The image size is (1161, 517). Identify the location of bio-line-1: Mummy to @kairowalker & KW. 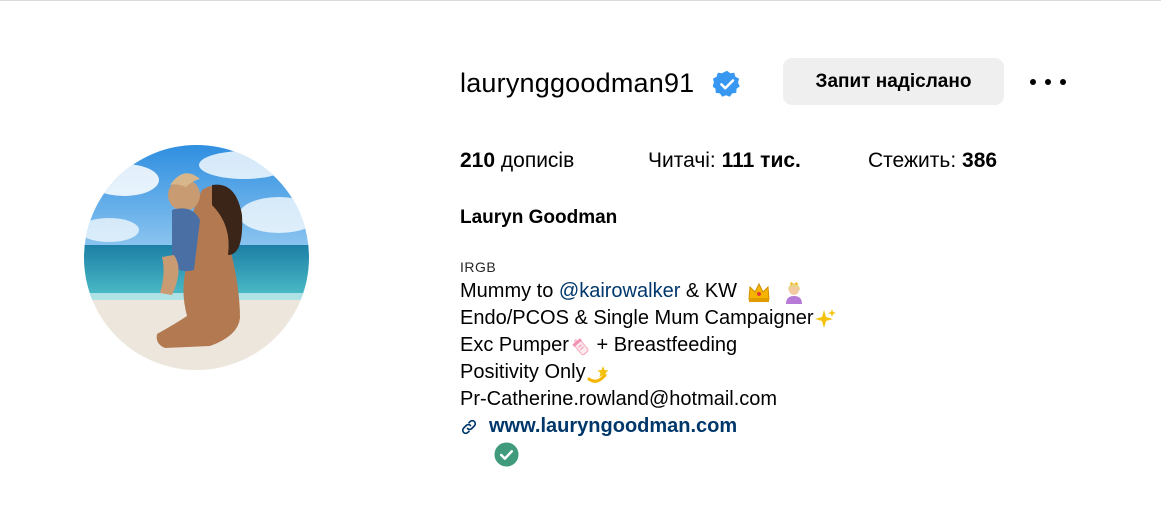
(648, 291).